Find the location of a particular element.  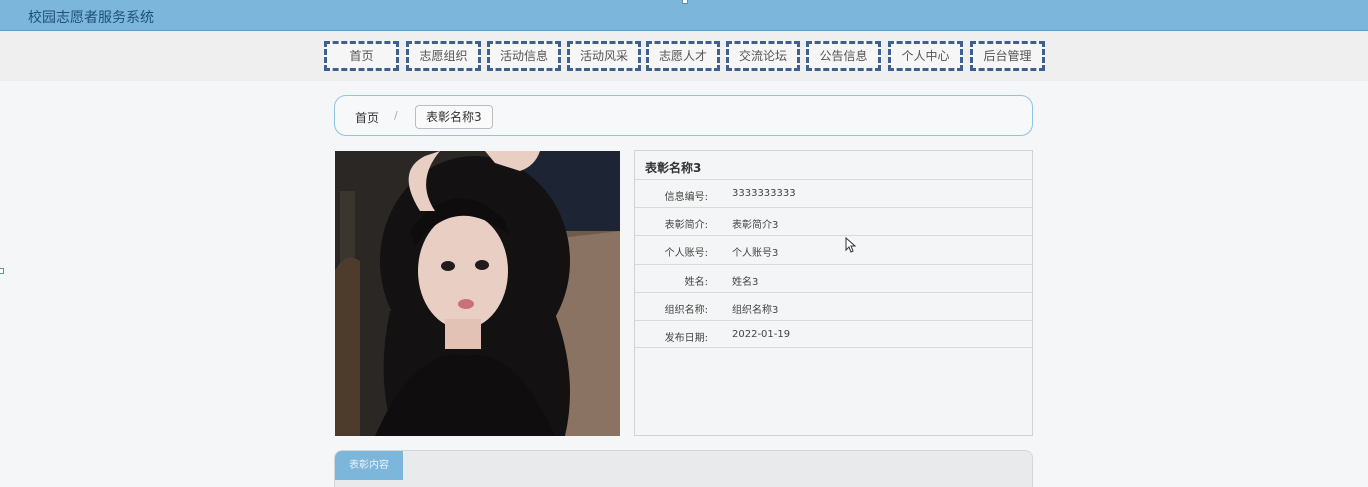

breadcrumb-current: 表彰名称3 is located at coordinates (454, 117).